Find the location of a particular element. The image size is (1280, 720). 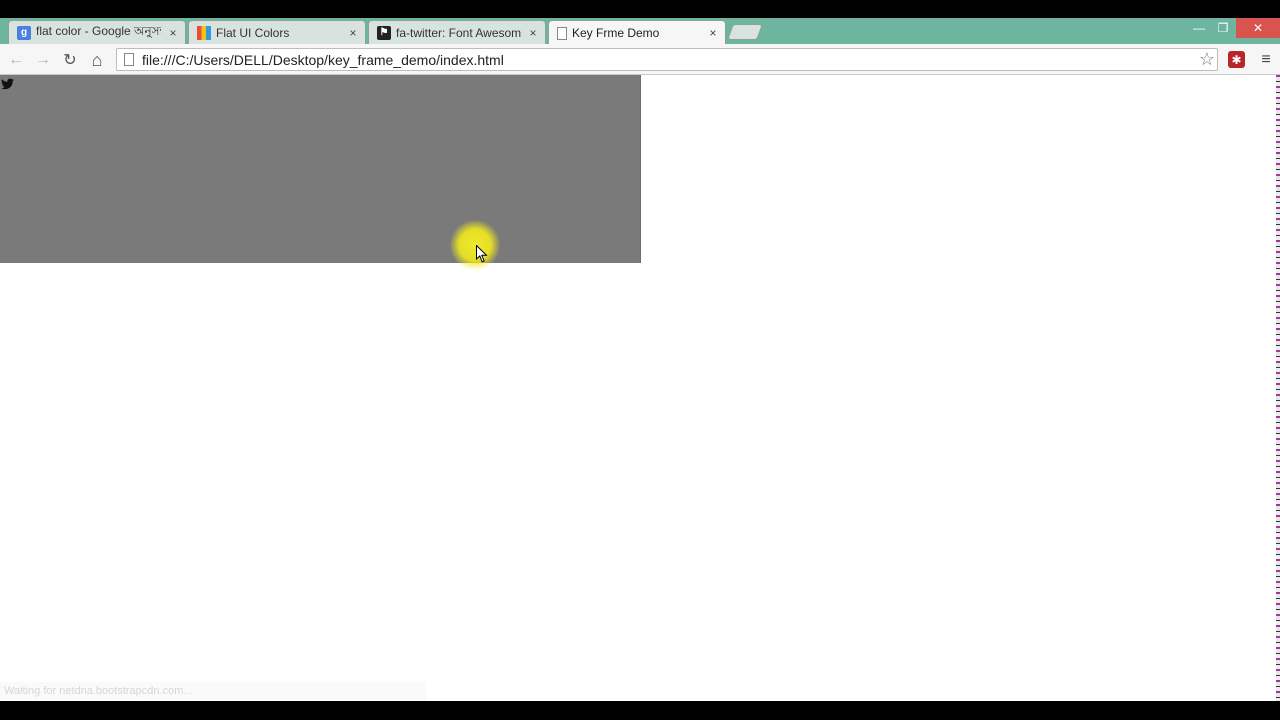

tab-title: flat color - Google অনুসন্ধান is located at coordinates (98, 30).